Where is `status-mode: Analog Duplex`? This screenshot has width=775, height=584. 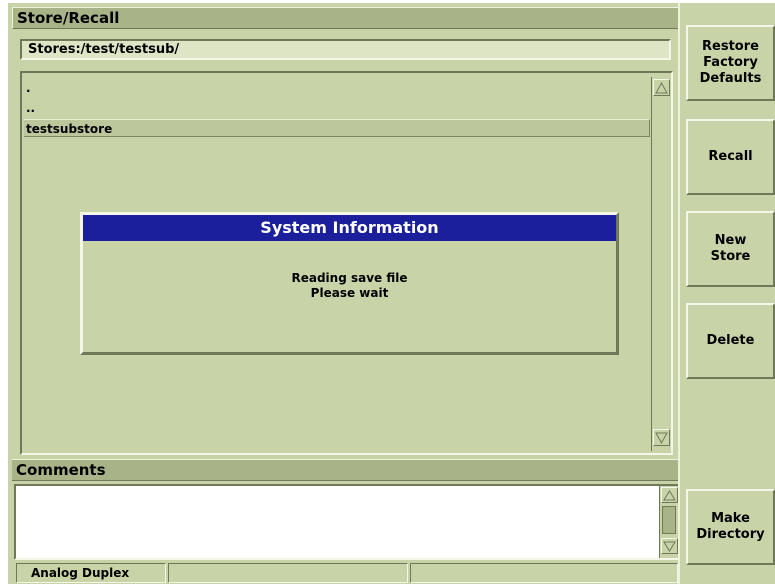
status-mode: Analog Duplex is located at coordinates (91, 573).